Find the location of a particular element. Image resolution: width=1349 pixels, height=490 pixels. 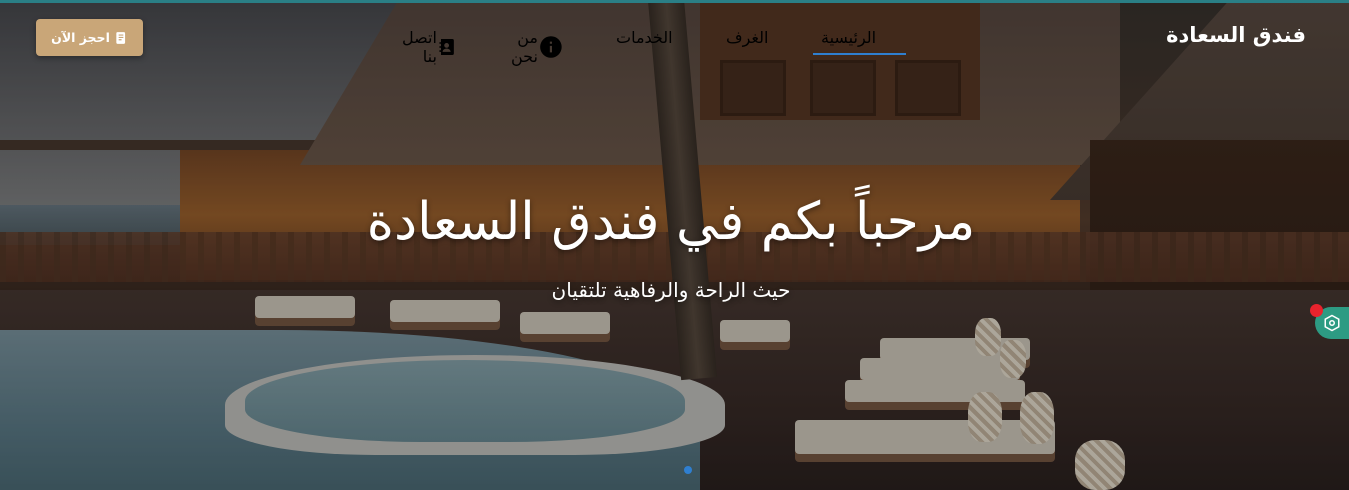

nav-item-services: الخدمات is located at coordinates (644, 37).